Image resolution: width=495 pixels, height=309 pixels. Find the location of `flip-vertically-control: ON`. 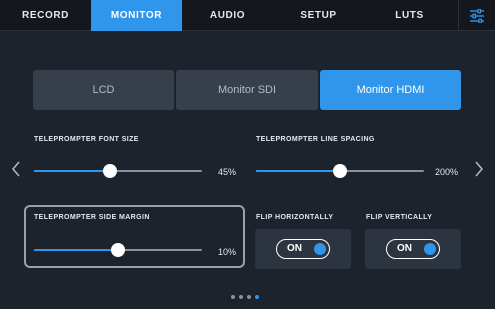

flip-vertically-control: ON is located at coordinates (413, 249).